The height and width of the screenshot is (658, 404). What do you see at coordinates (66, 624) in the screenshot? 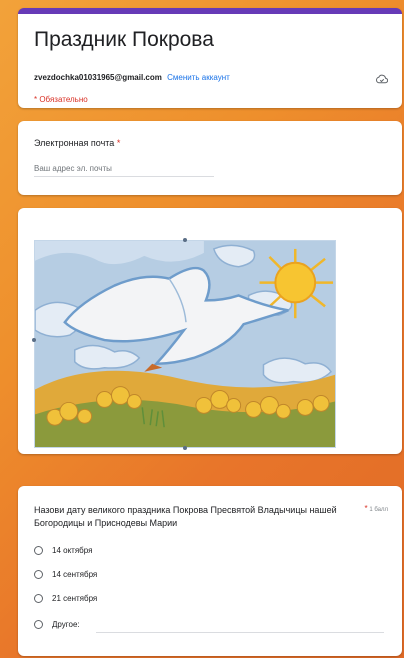
I see `option-label: Другое:` at bounding box center [66, 624].